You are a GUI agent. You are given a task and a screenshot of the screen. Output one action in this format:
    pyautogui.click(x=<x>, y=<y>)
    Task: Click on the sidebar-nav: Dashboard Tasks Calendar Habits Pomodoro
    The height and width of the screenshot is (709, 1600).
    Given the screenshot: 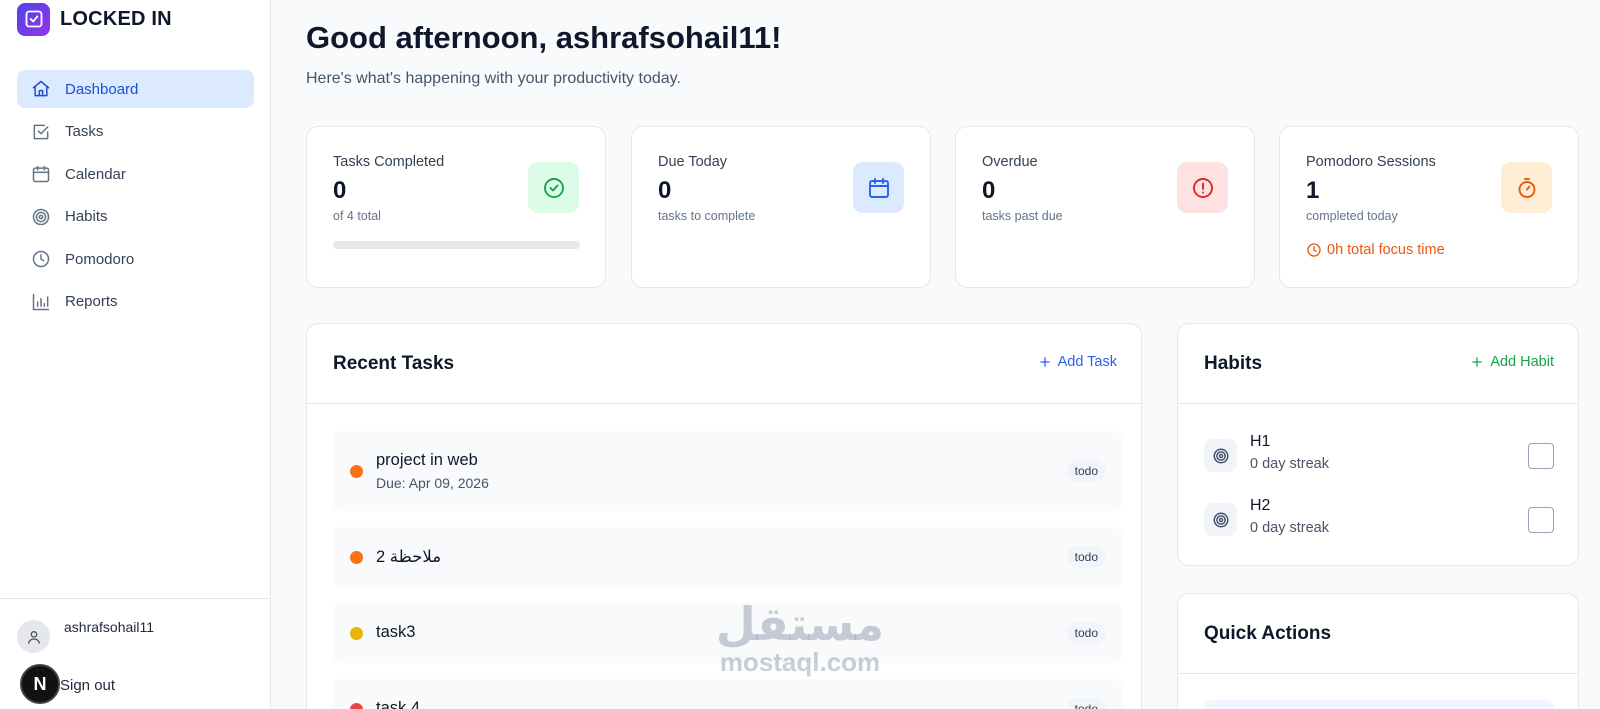 What is the action you would take?
    pyautogui.click(x=135, y=197)
    